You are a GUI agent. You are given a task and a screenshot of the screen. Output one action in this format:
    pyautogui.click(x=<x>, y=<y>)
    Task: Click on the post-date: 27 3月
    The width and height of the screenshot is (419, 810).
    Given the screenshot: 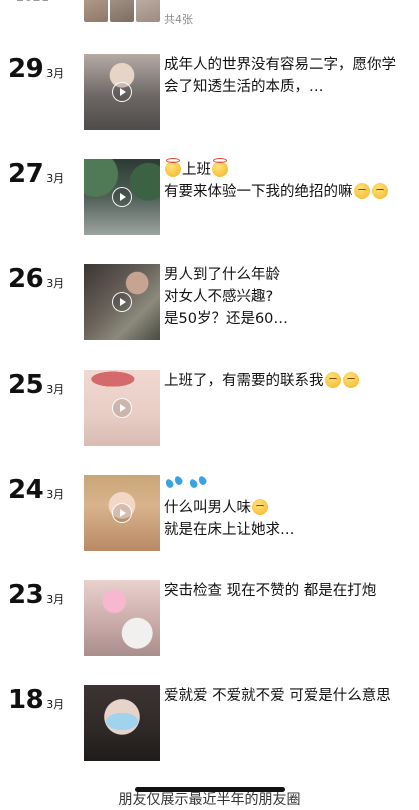 What is the action you would take?
    pyautogui.click(x=36, y=174)
    